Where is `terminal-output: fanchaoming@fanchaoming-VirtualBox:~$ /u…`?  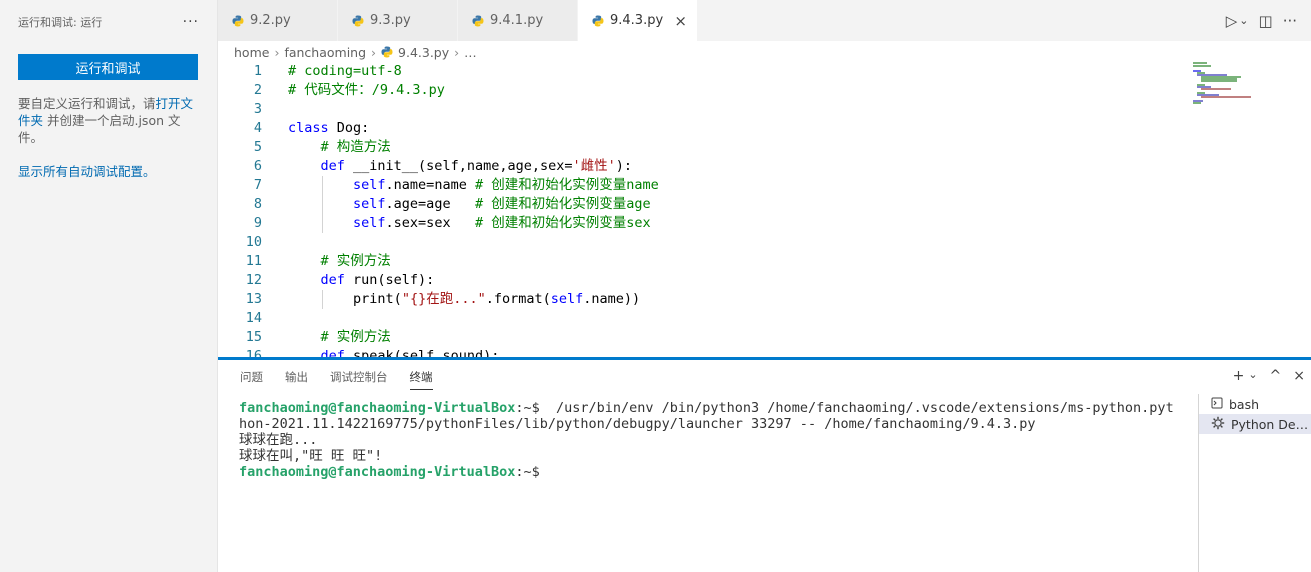 terminal-output: fanchaoming@fanchaoming-VirtualBox:~$ /u… is located at coordinates (709, 440).